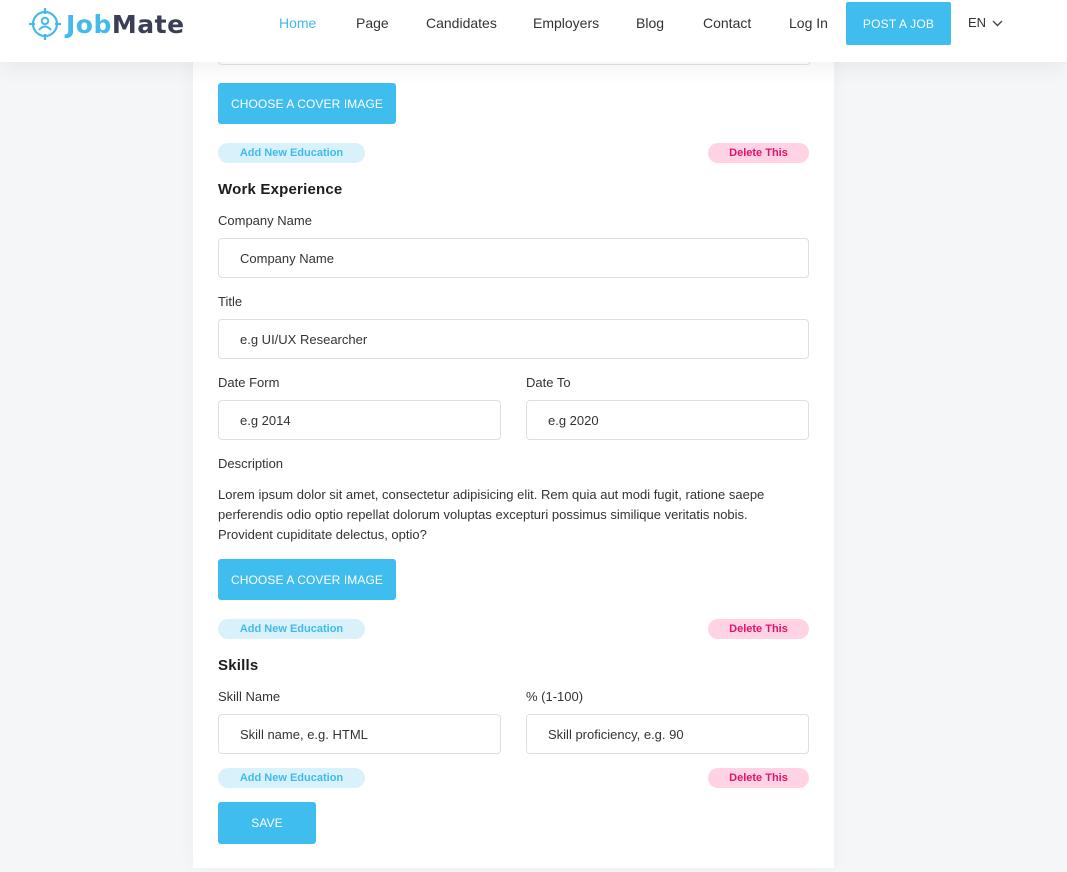  What do you see at coordinates (359, 420) in the screenshot?
I see `date-from-input` at bounding box center [359, 420].